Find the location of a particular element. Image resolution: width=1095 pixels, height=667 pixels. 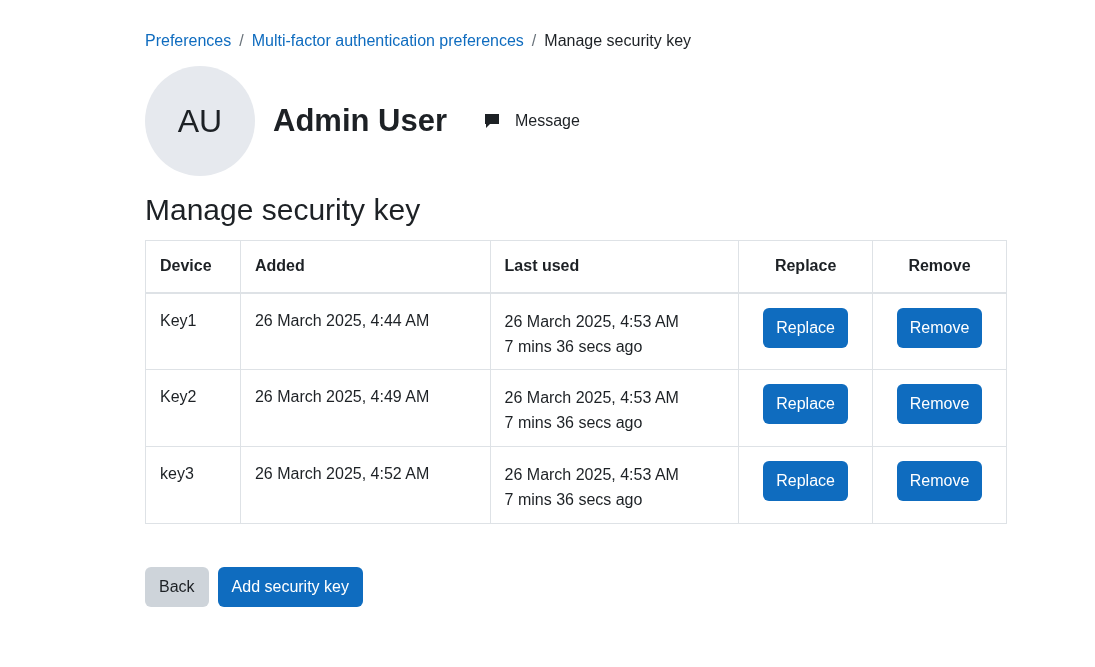

breadcrumb-link: Preferences is located at coordinates (188, 41).